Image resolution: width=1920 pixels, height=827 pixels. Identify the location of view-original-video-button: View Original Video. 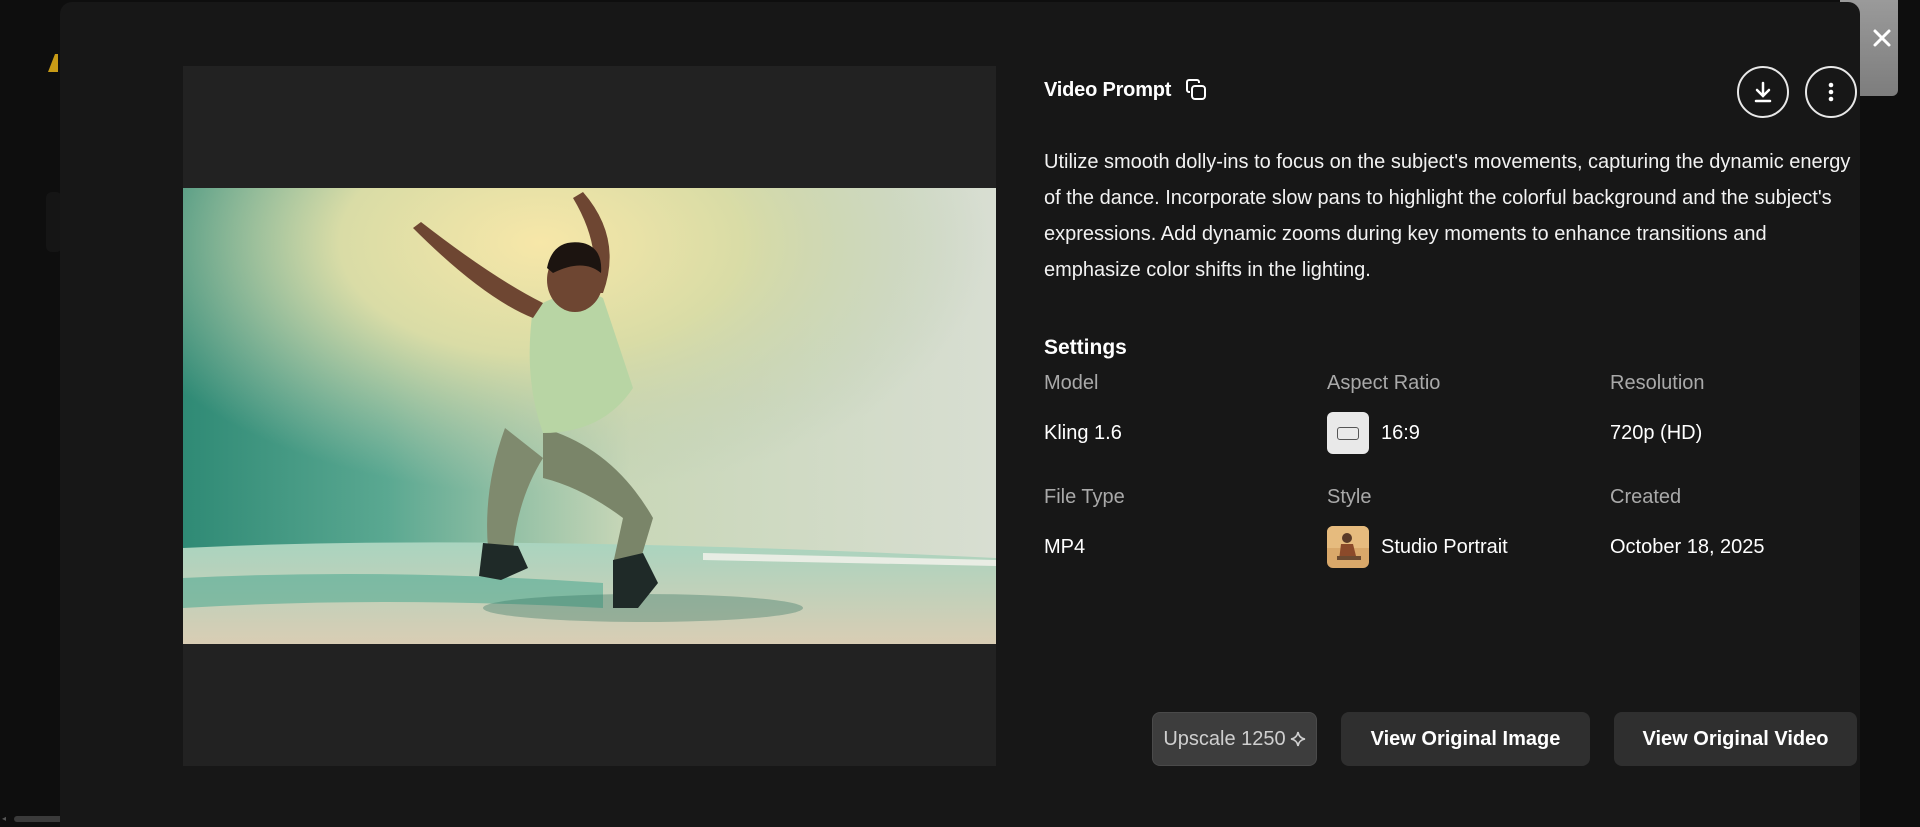
(1735, 739).